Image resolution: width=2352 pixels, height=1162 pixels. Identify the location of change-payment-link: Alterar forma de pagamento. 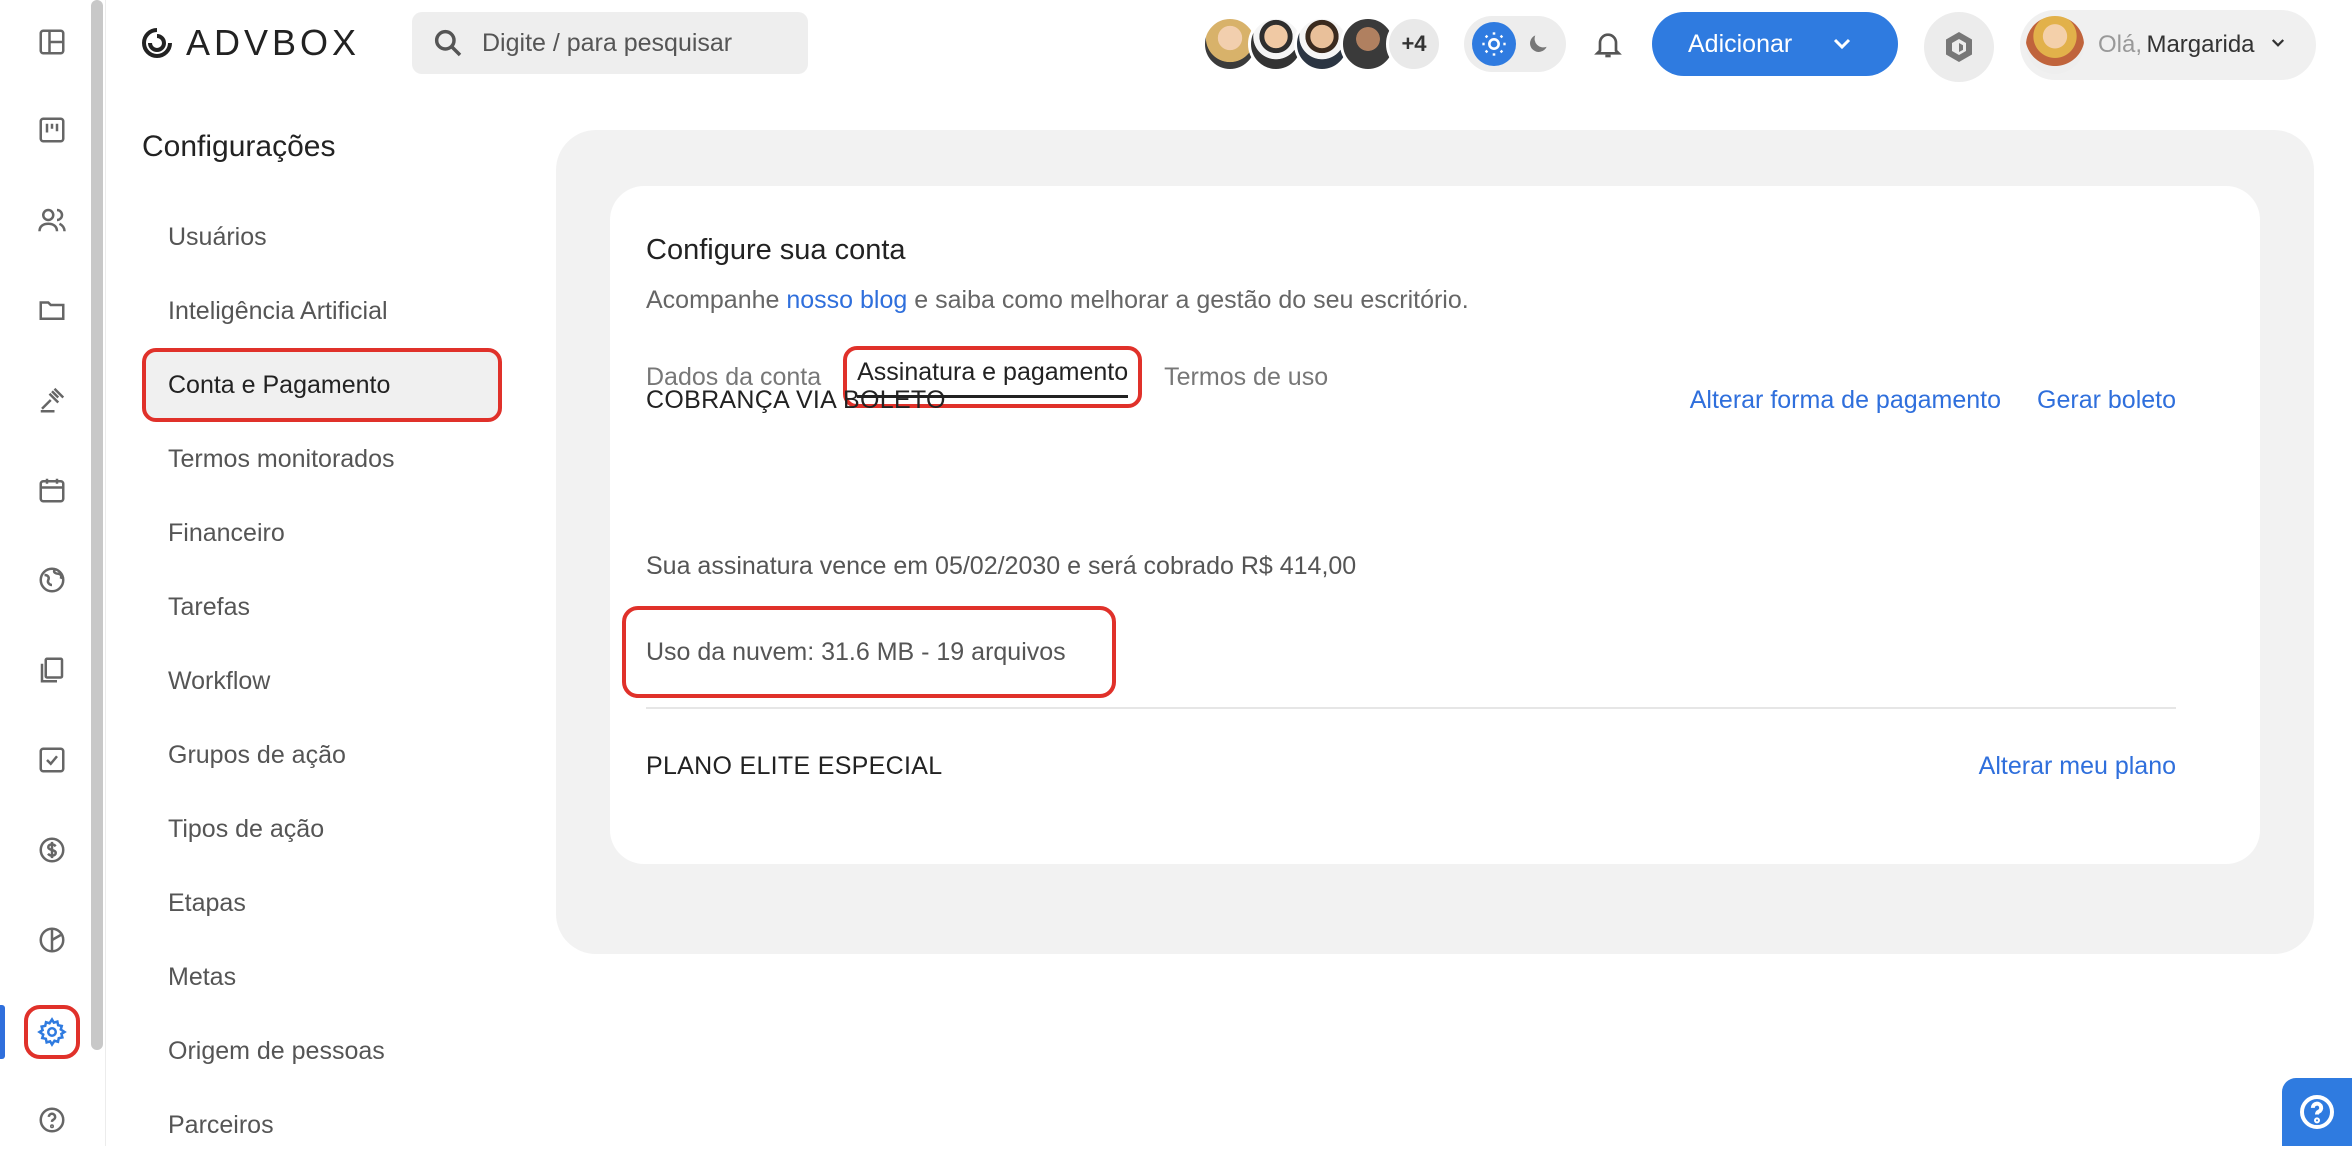
(1845, 400).